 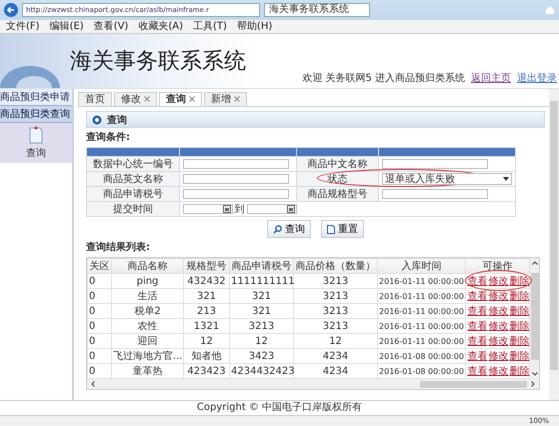 I want to click on menu-item: 收藏夹(A), so click(x=160, y=26).